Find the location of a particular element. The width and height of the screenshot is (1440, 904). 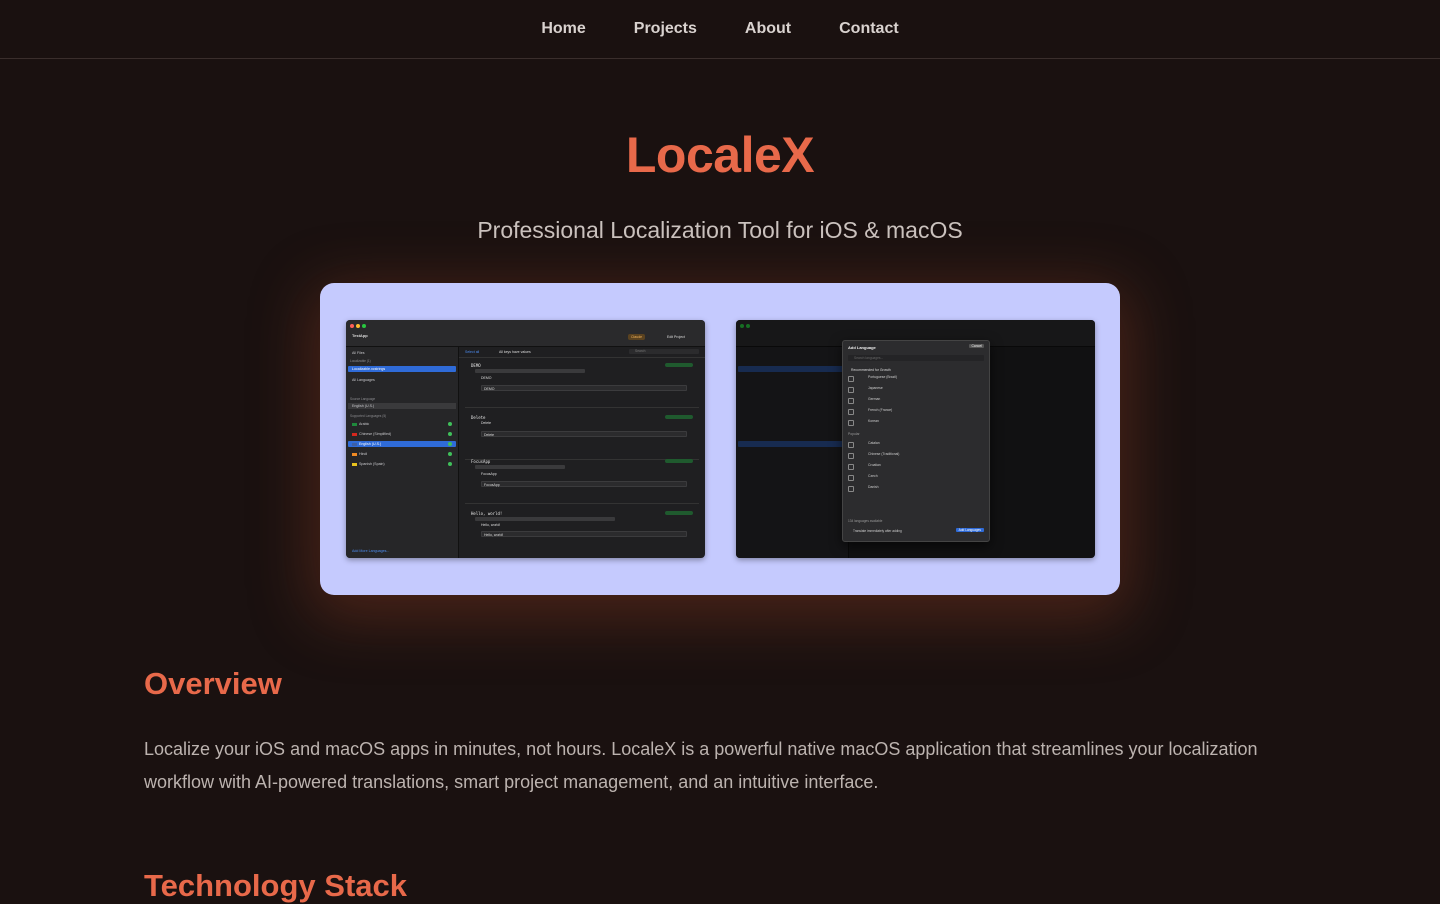

overview-heading: Overview is located at coordinates (213, 683).